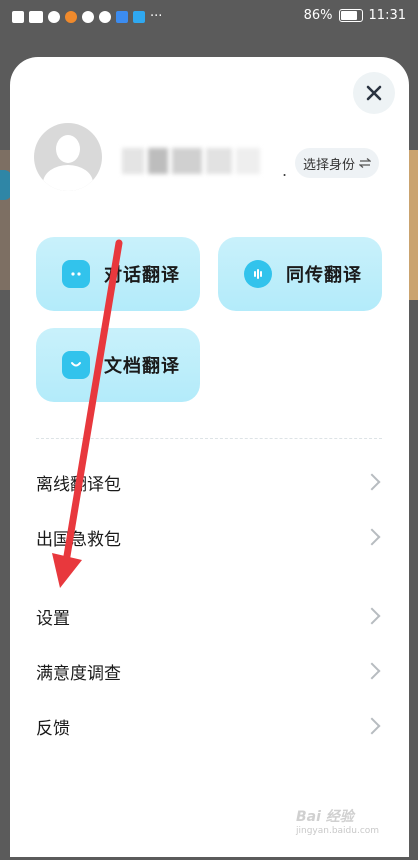 Image resolution: width=418 pixels, height=860 pixels. What do you see at coordinates (78, 539) in the screenshot?
I see `menu-item-label: 出国急救包` at bounding box center [78, 539].